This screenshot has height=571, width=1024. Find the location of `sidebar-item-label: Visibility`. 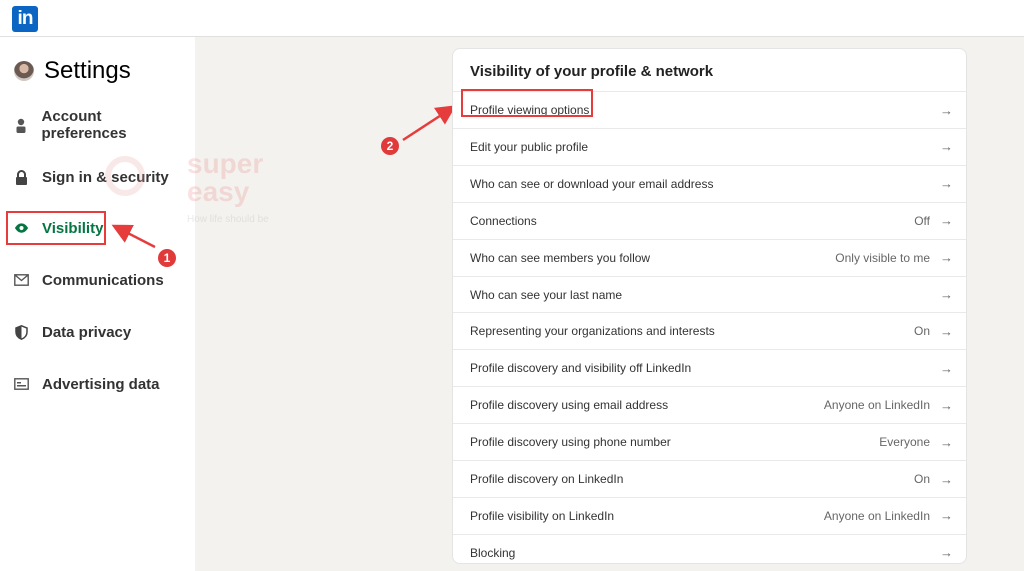

sidebar-item-label: Visibility is located at coordinates (73, 228).